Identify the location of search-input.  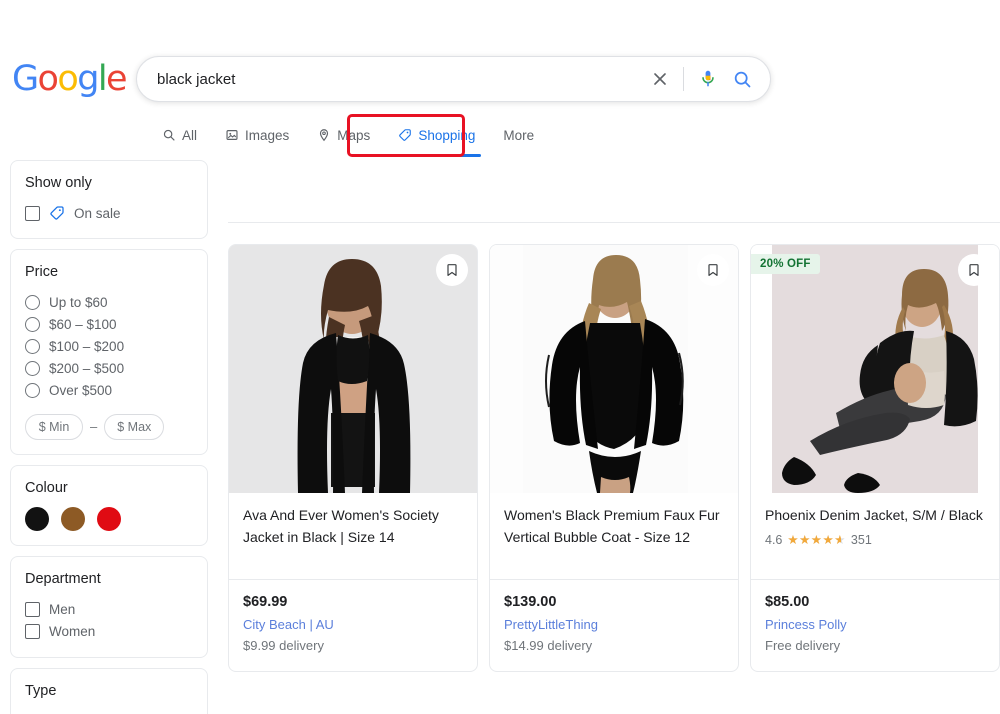
(390, 79).